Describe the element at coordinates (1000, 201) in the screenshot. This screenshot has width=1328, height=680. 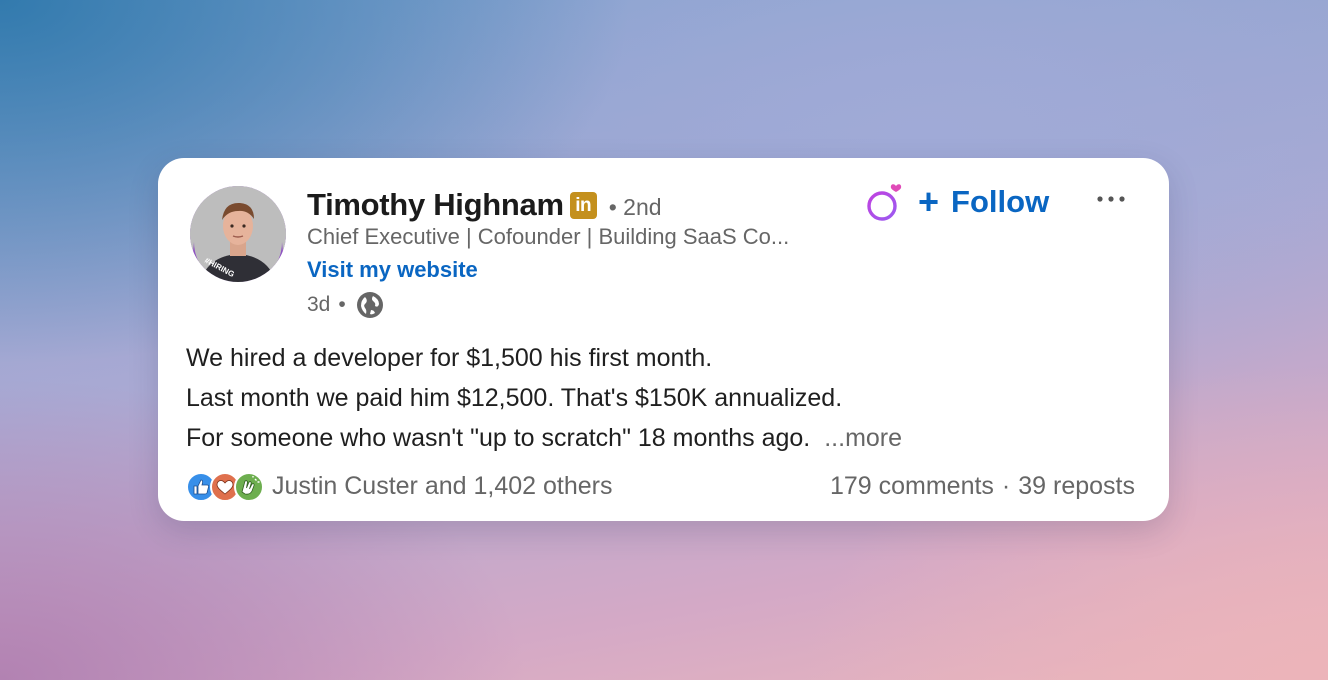
I see `follow-label: Follow` at that location.